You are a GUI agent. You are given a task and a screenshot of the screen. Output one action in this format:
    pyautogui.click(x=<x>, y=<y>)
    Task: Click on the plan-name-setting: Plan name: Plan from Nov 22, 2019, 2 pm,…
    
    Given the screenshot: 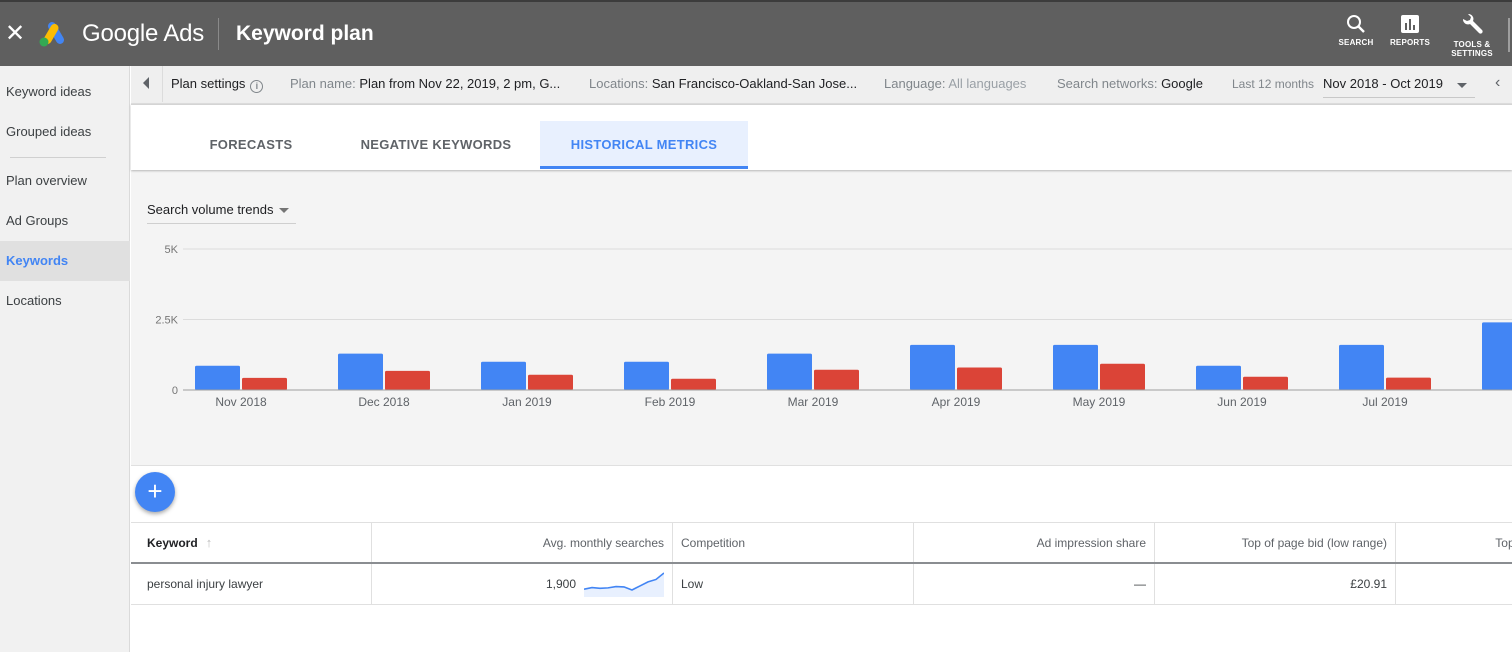 What is the action you would take?
    pyautogui.click(x=425, y=83)
    